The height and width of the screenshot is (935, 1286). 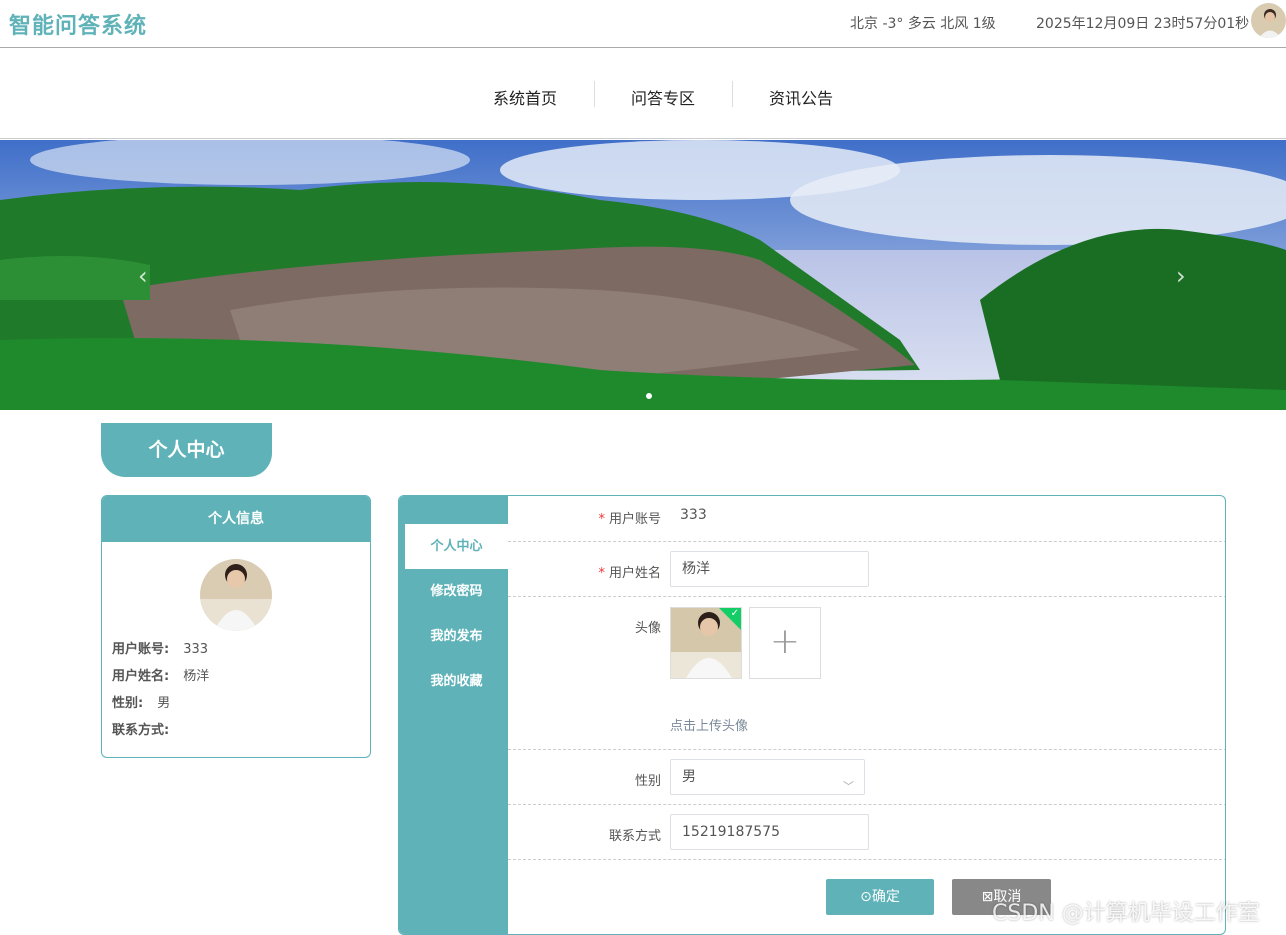 What do you see at coordinates (1181, 276) in the screenshot?
I see `banner-next-arrow-icon: ›` at bounding box center [1181, 276].